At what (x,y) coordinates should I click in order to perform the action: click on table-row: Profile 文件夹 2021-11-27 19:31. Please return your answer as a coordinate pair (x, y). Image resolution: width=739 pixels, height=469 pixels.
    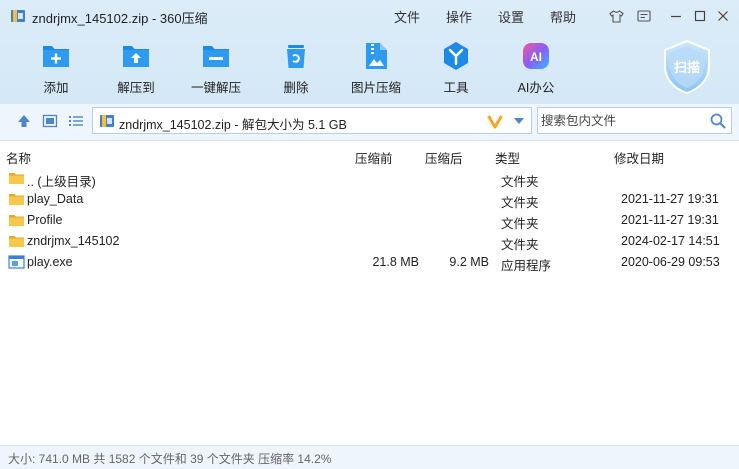
    Looking at the image, I should click on (369, 220).